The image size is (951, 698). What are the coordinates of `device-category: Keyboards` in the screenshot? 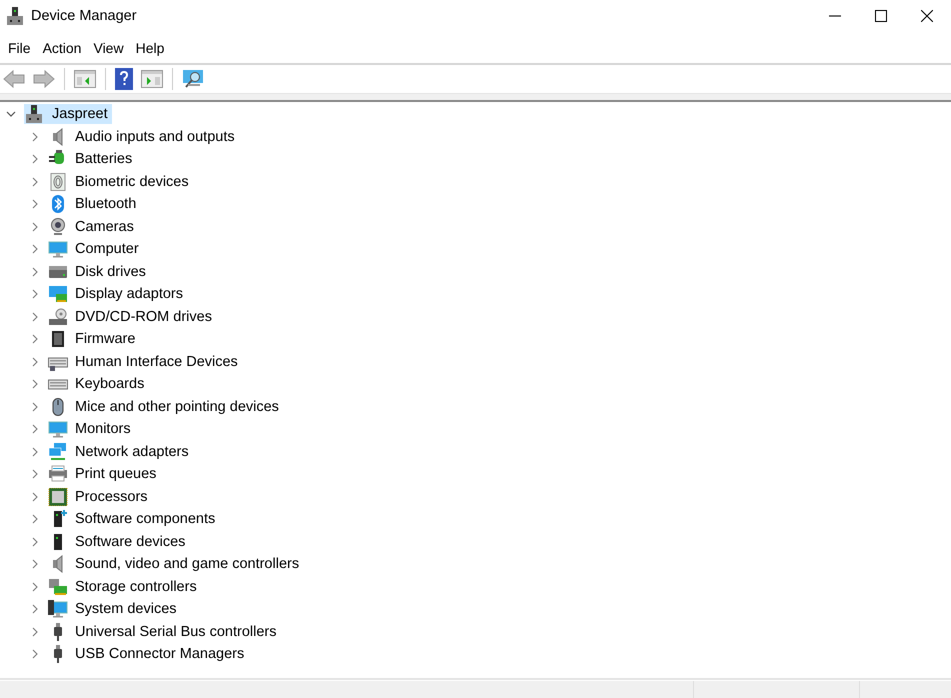 It's located at (109, 384).